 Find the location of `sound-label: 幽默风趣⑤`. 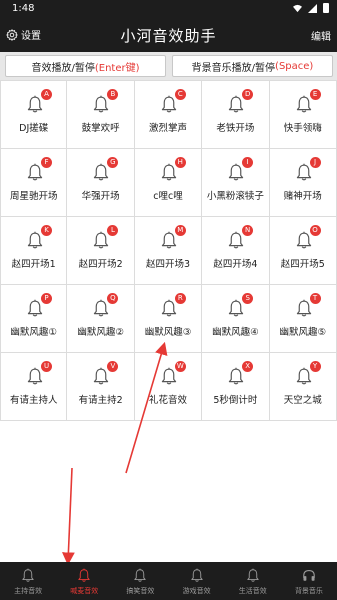

sound-label: 幽默风趣⑤ is located at coordinates (303, 332).